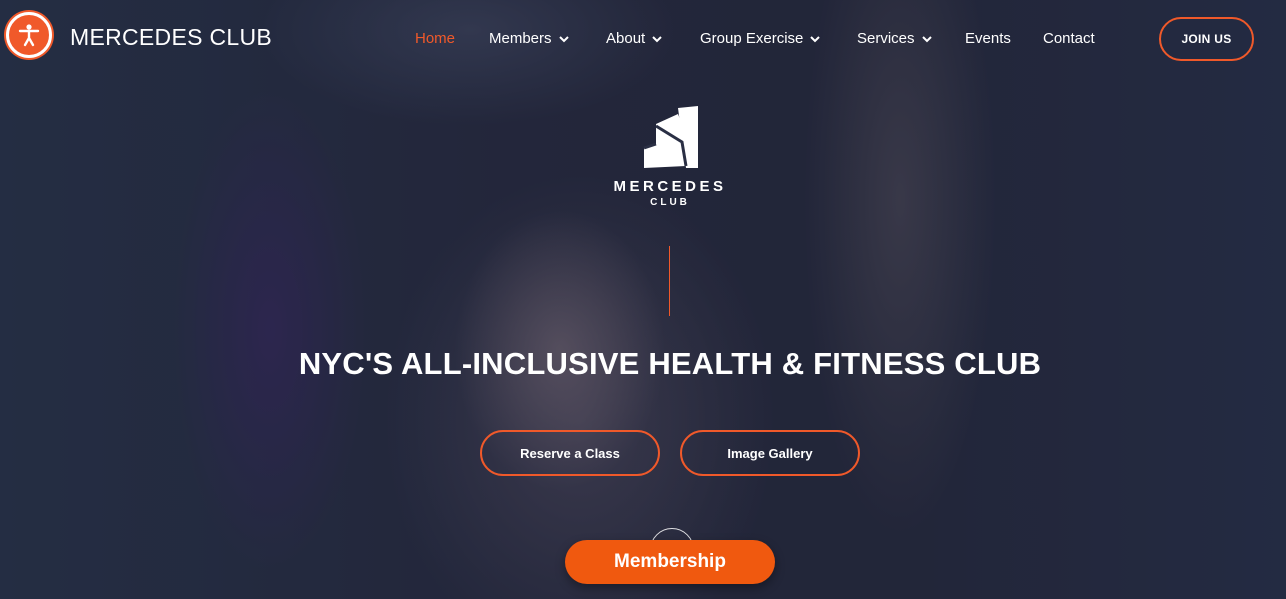 Image resolution: width=1286 pixels, height=599 pixels. Describe the element at coordinates (171, 37) in the screenshot. I see `site-brand: MERCEDES CLUB` at that location.